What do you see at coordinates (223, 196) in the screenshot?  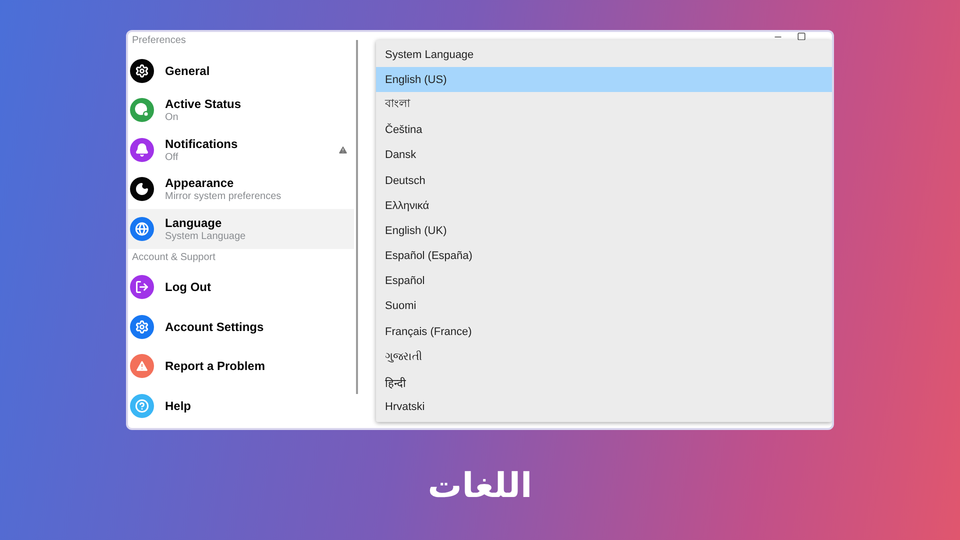 I see `item-subtitle: Mirror system preferences` at bounding box center [223, 196].